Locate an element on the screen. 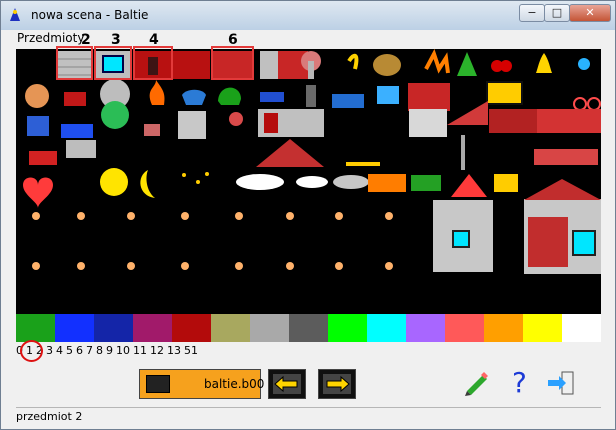 The height and width of the screenshot is (430, 616). color-palette is located at coordinates (308, 328).